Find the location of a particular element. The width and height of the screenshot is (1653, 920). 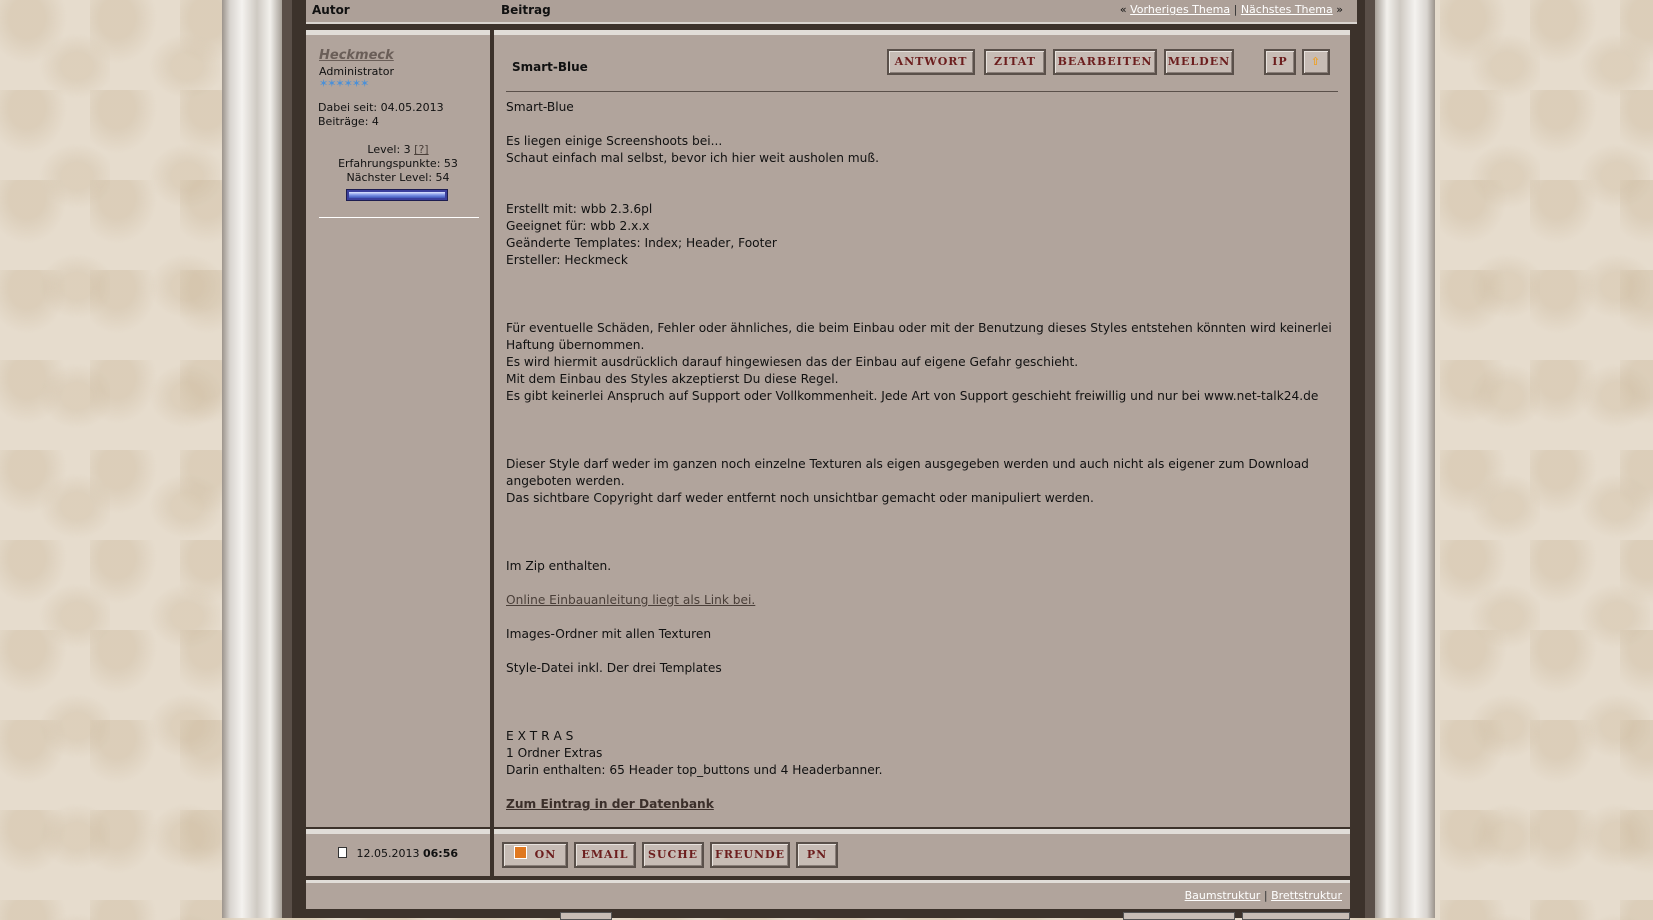

structure-bar: Baumstruktur | Brettstruktur is located at coordinates (828, 894).